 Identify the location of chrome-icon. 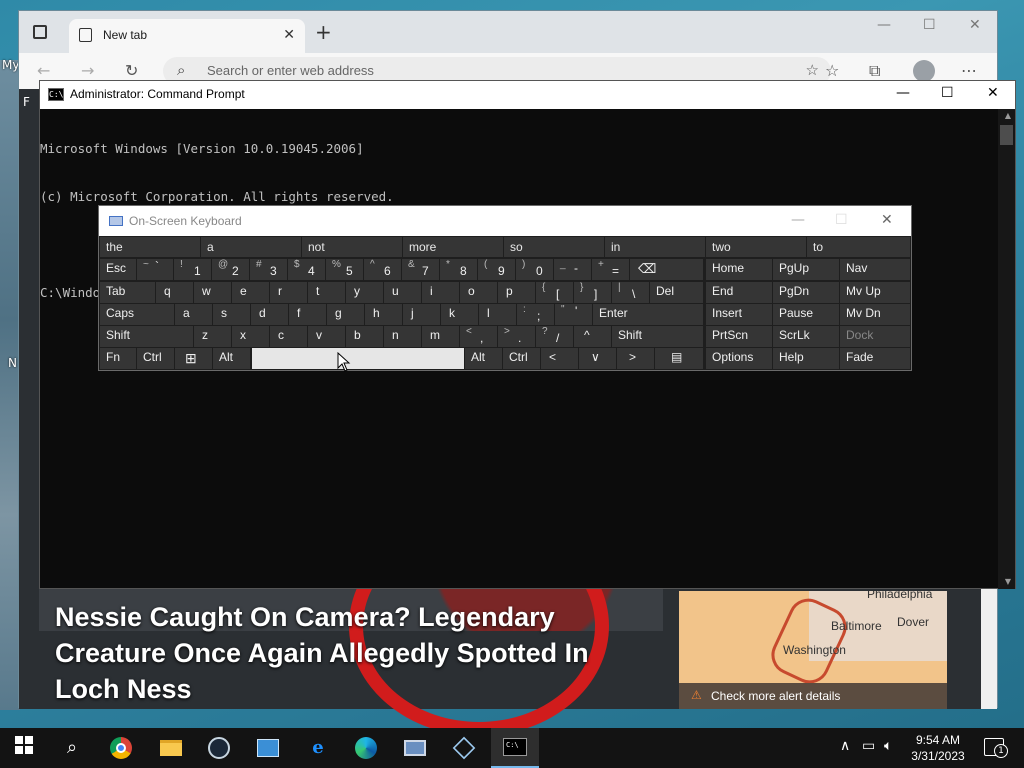
(122, 748).